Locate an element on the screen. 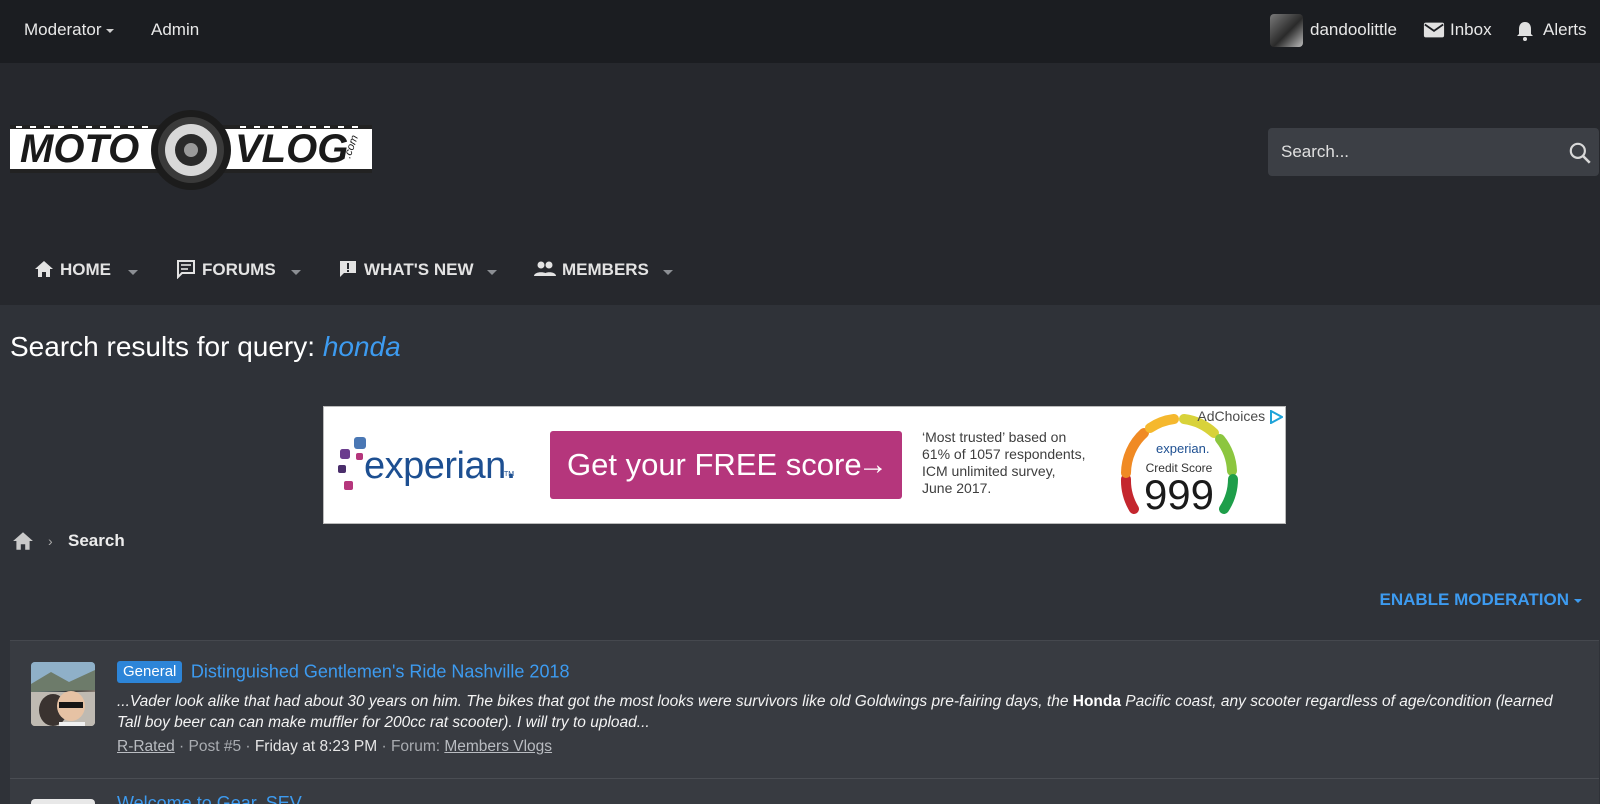 Image resolution: width=1600 pixels, height=804 pixels. get-free-score-button: Get your FREE score → is located at coordinates (726, 465).